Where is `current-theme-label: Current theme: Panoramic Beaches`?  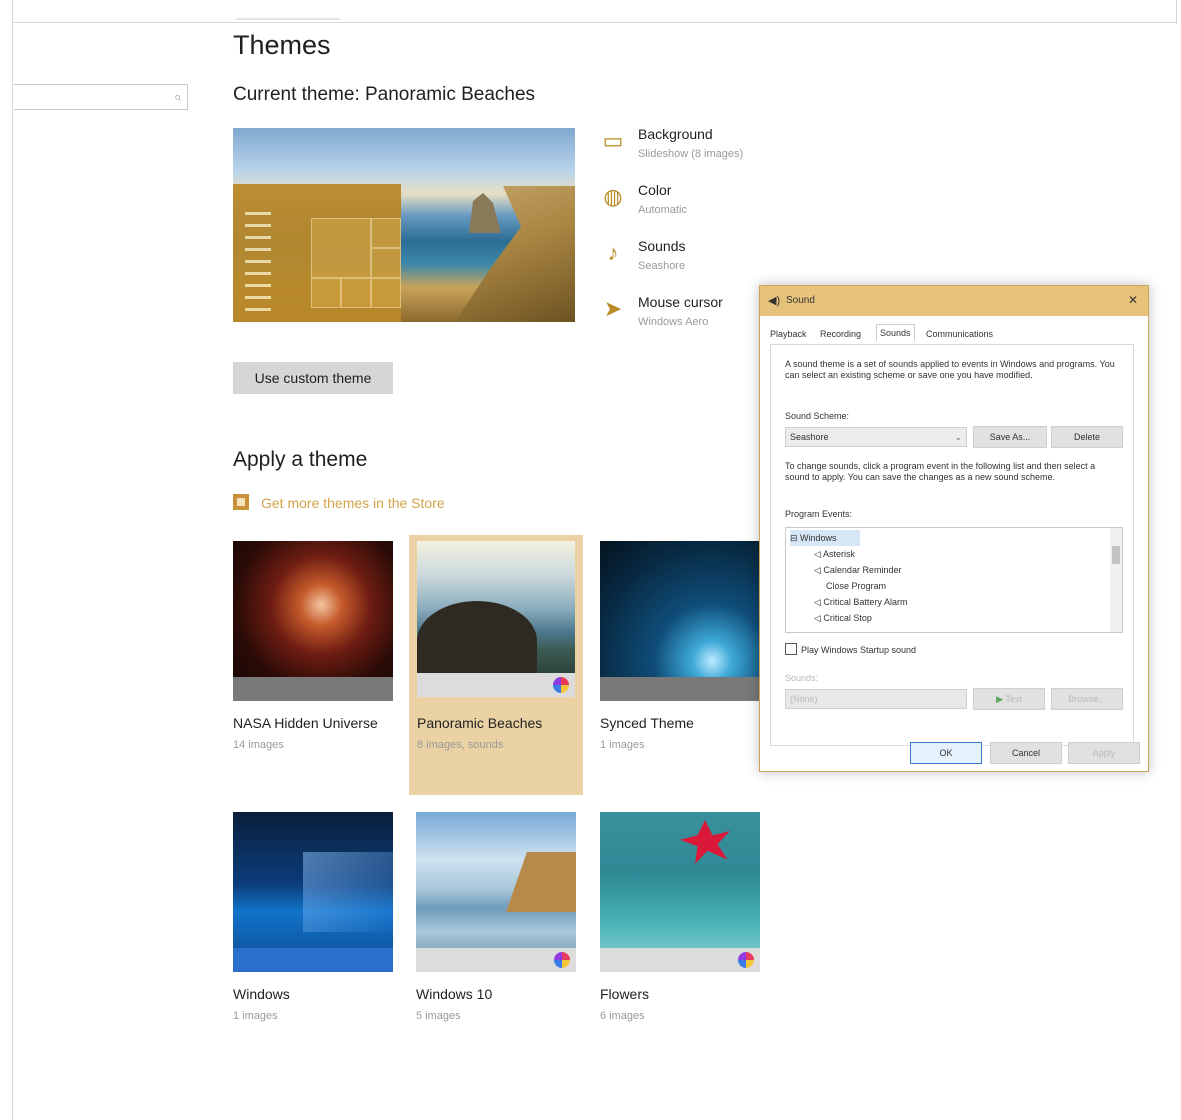
current-theme-label: Current theme: Panoramic Beaches is located at coordinates (384, 94).